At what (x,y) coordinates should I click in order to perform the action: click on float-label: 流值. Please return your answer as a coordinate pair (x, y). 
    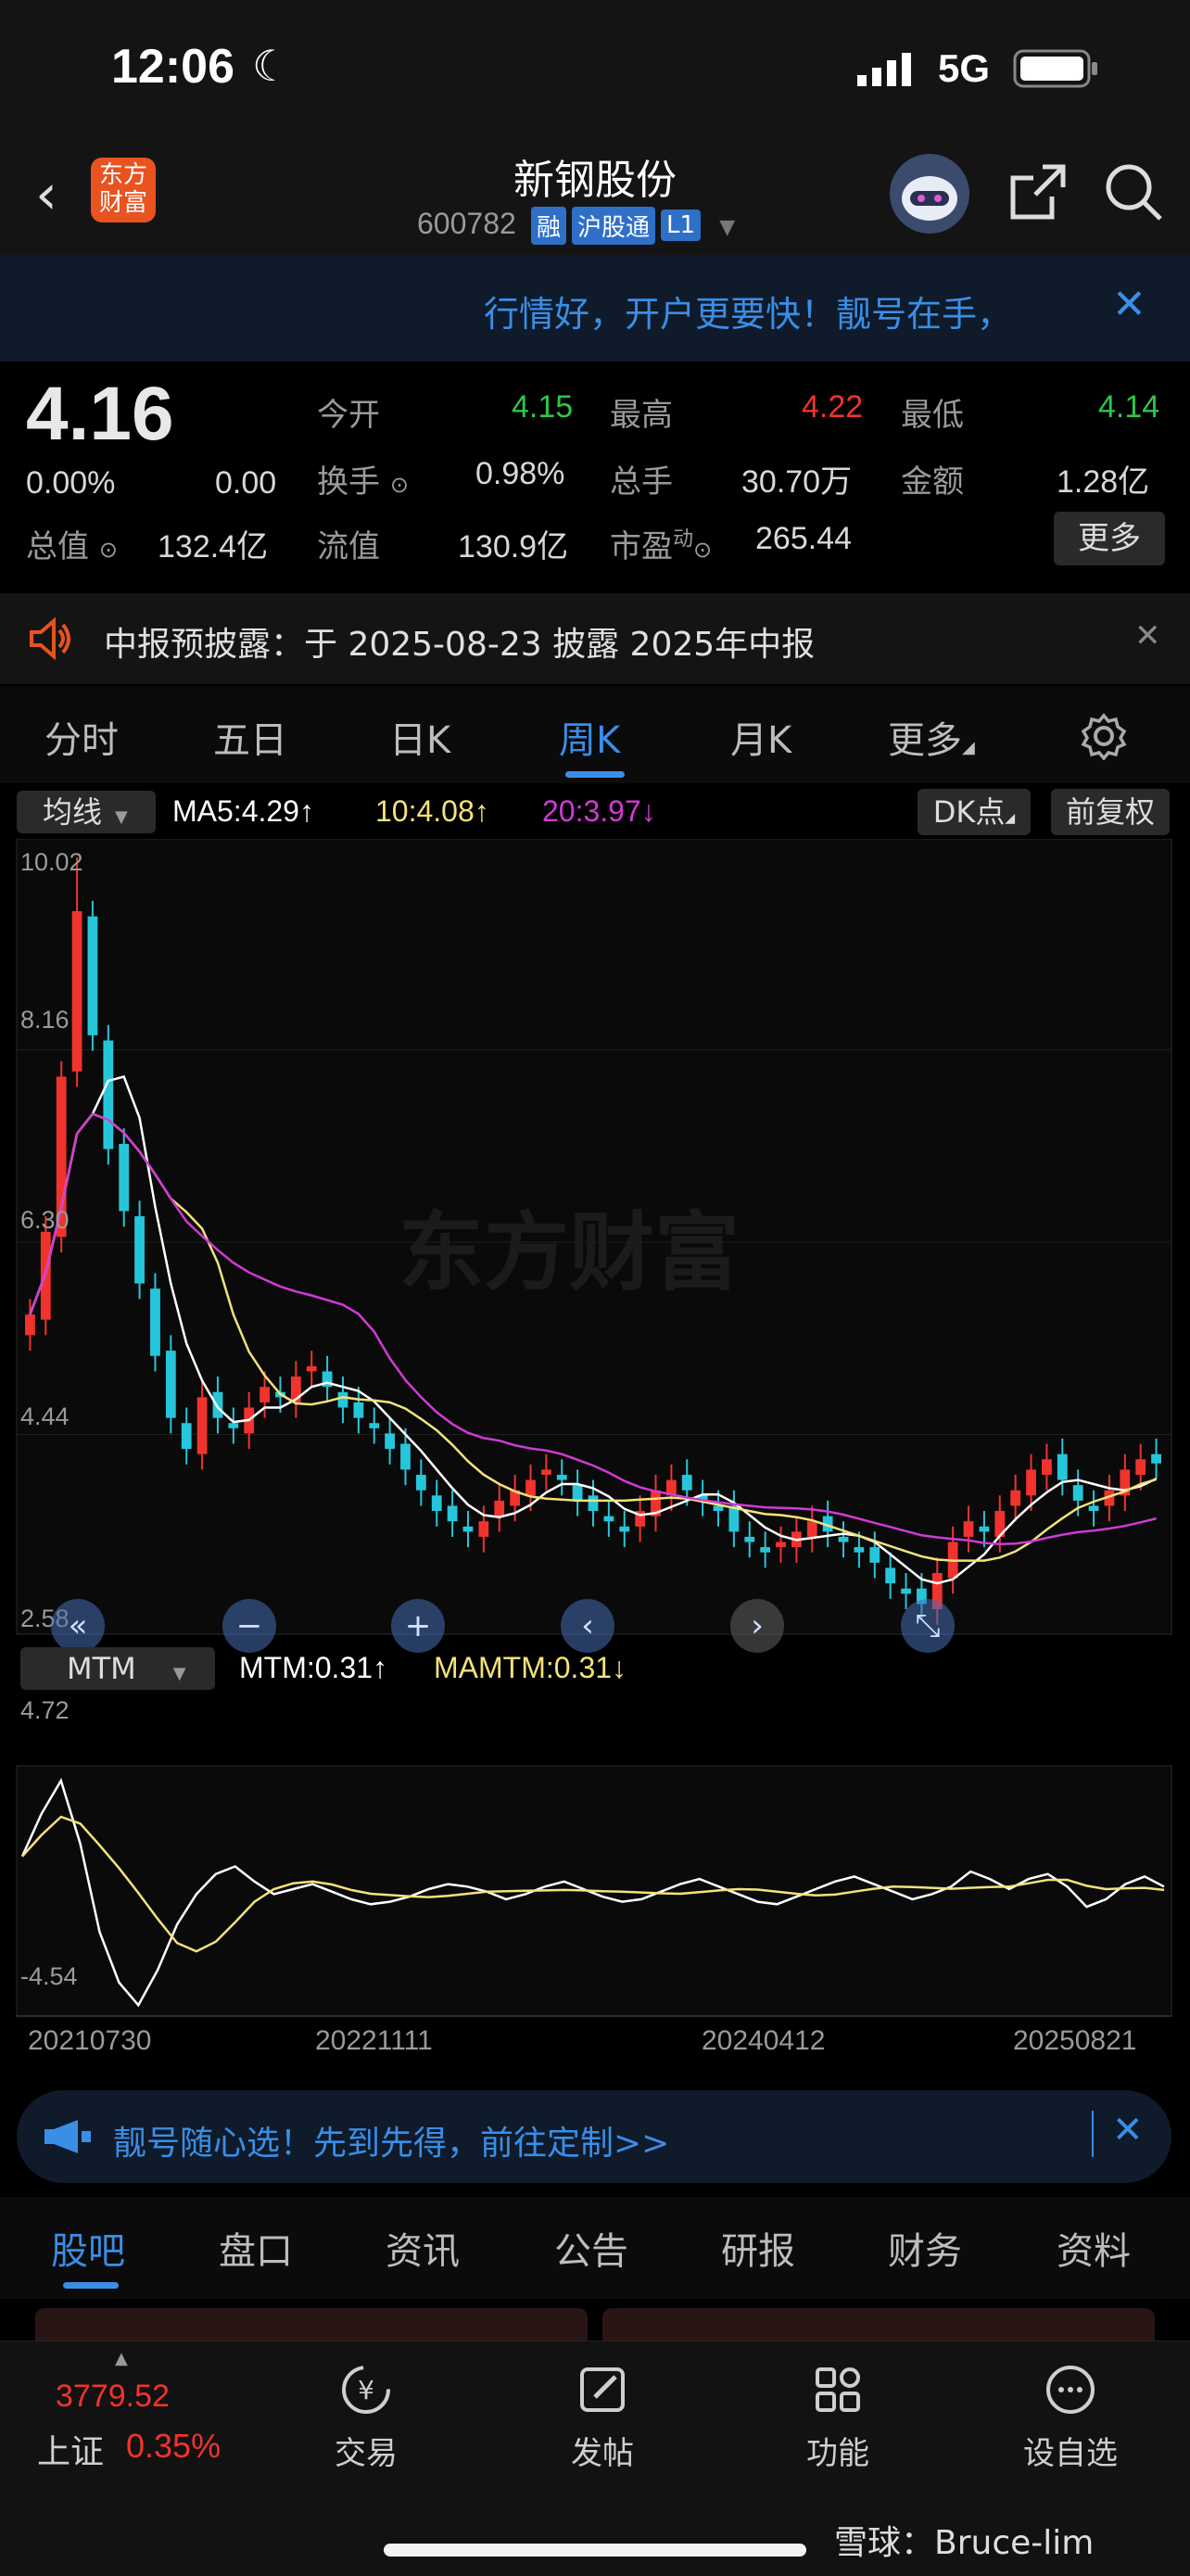
    Looking at the image, I should click on (348, 546).